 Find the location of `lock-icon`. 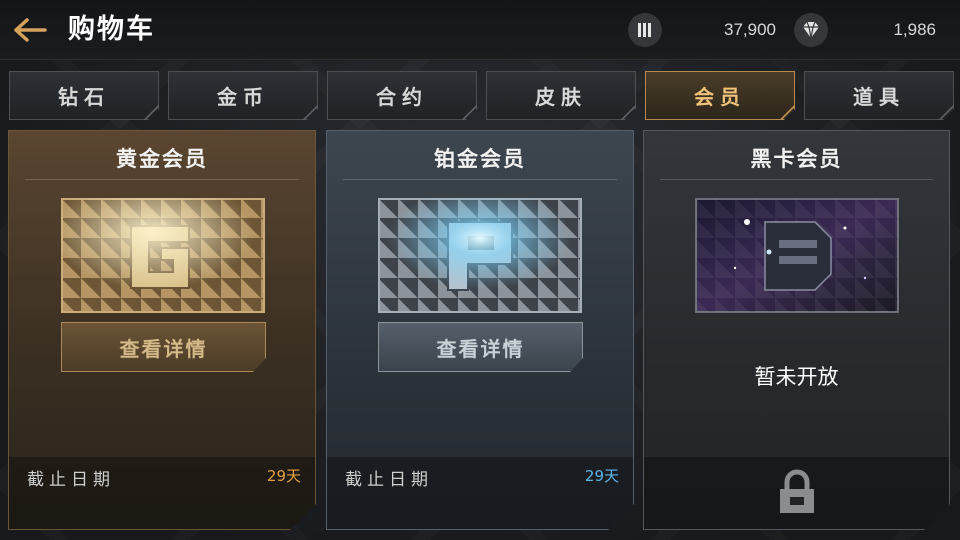

lock-icon is located at coordinates (797, 492).